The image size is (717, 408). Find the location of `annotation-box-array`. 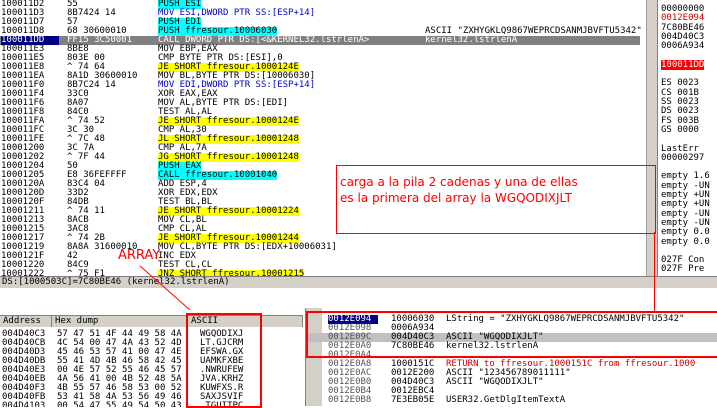

annotation-box-array is located at coordinates (224, 360).